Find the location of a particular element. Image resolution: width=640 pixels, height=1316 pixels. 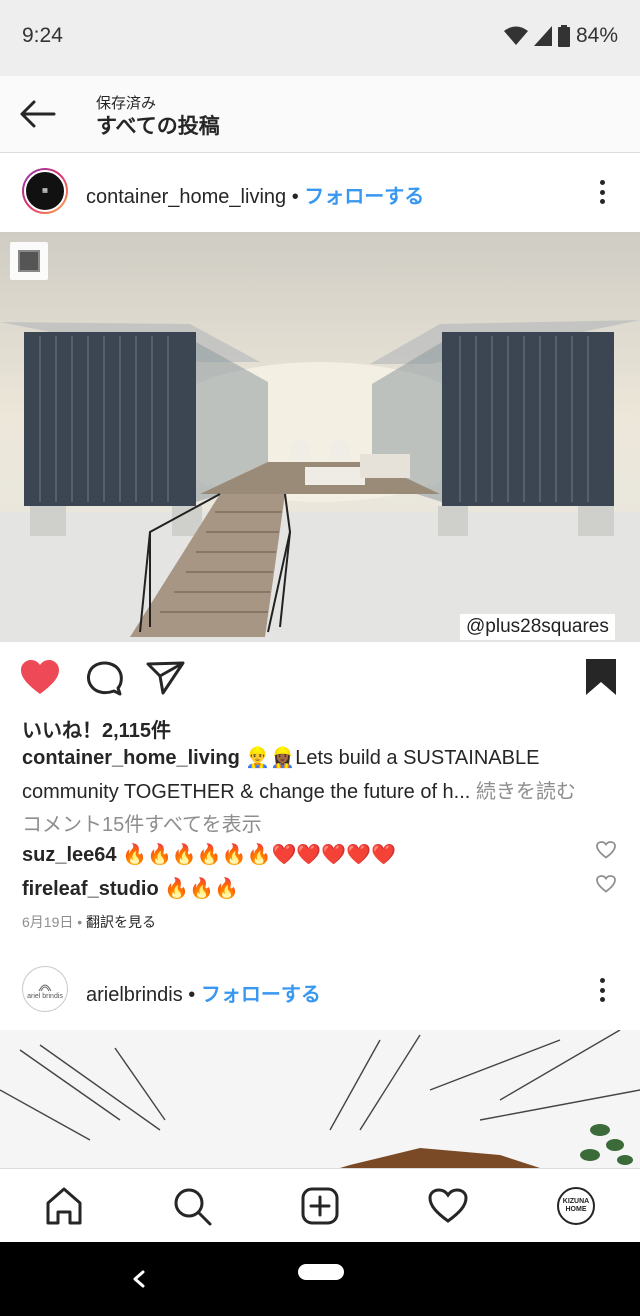

post-header: arielbrindis • フォローする is located at coordinates (203, 992).